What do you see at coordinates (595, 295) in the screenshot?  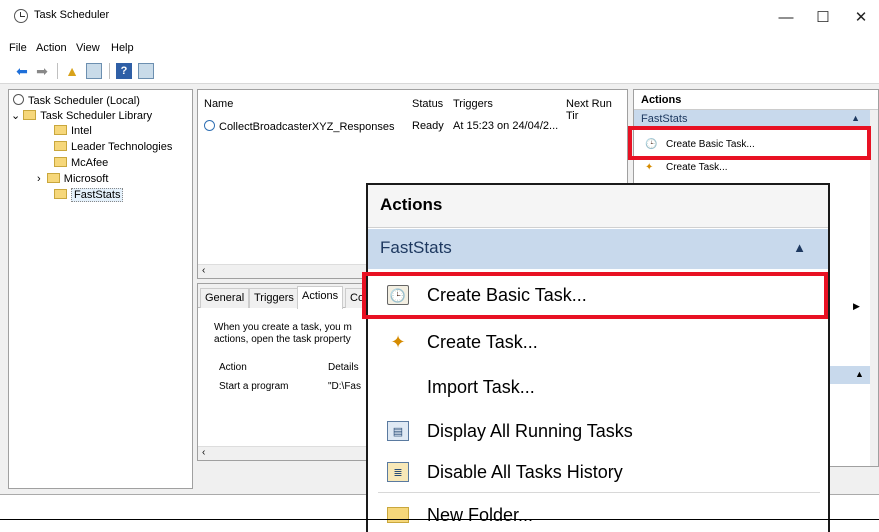 I see `highlight-box-zoom` at bounding box center [595, 295].